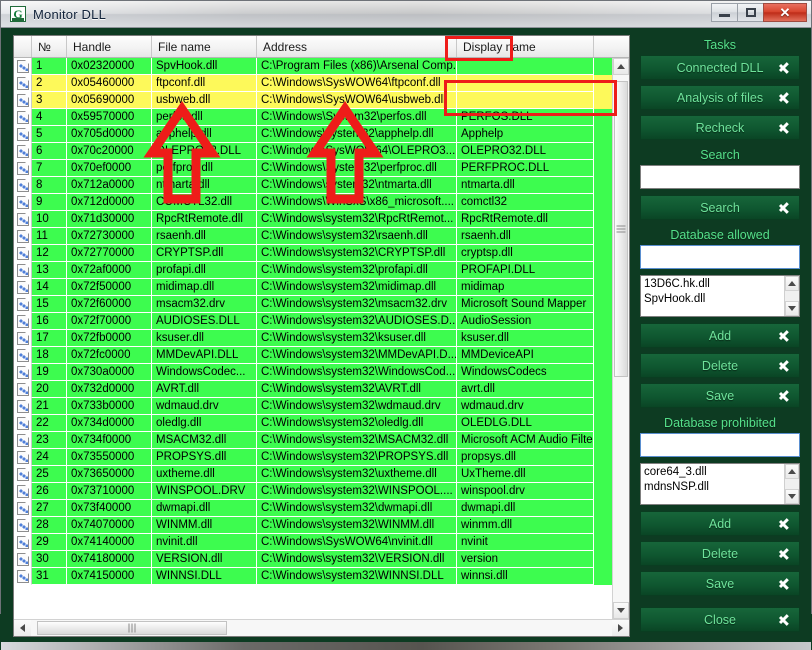 Image resolution: width=812 pixels, height=650 pixels. I want to click on cell-address: C:\Windows\SysWOW64\usbweb.dll, so click(357, 100).